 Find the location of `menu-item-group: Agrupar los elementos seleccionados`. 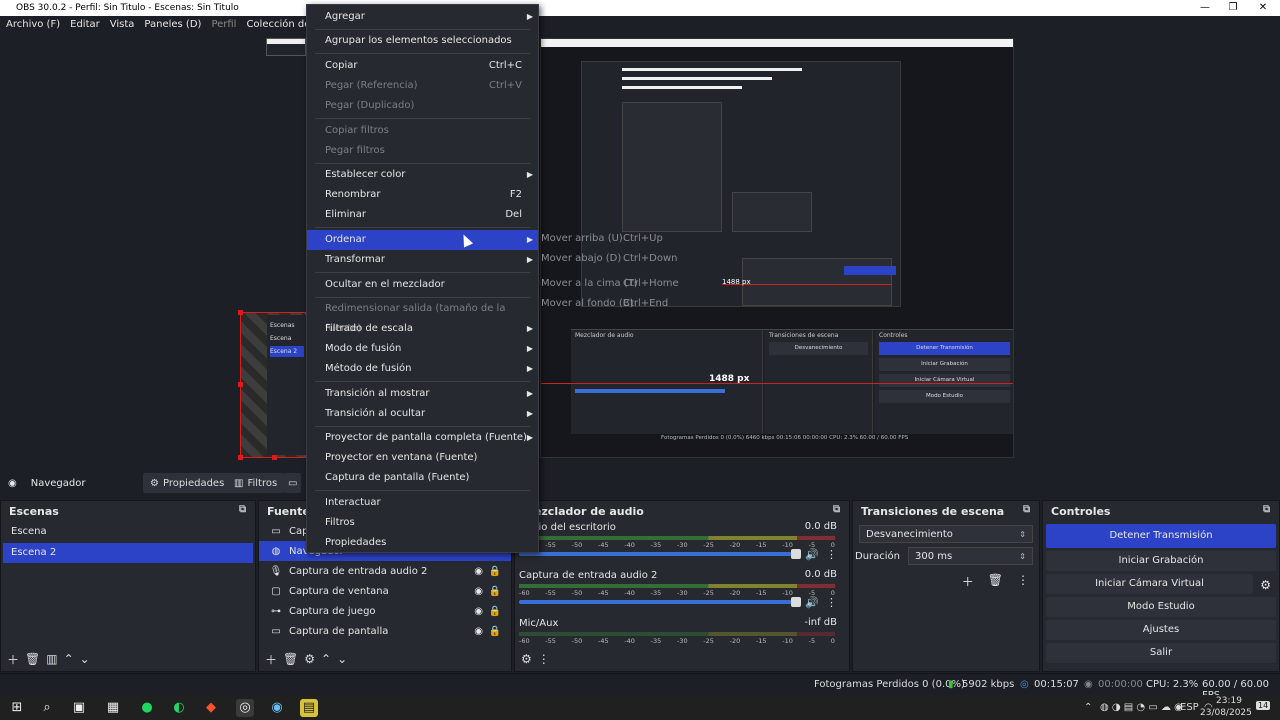

menu-item-group: Agrupar los elementos seleccionados is located at coordinates (422, 41).